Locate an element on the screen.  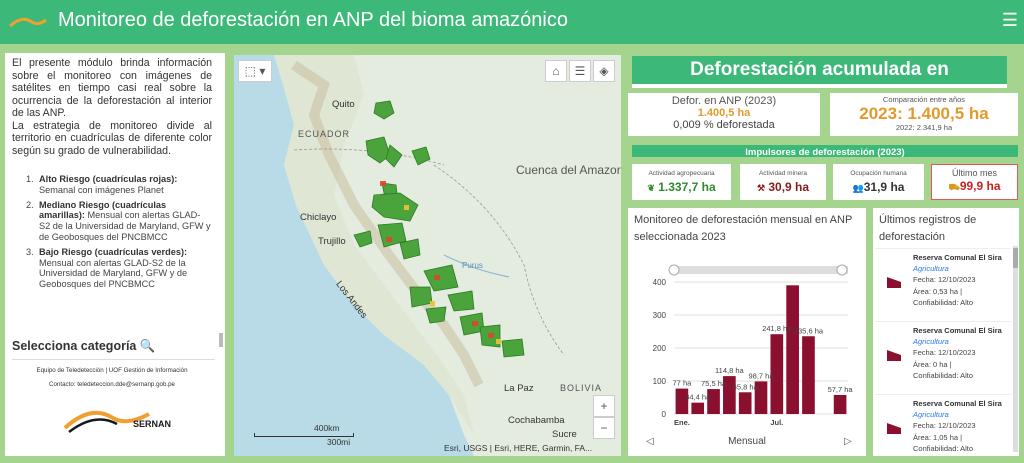
label-quito: Quito is located at coordinates (343, 104).